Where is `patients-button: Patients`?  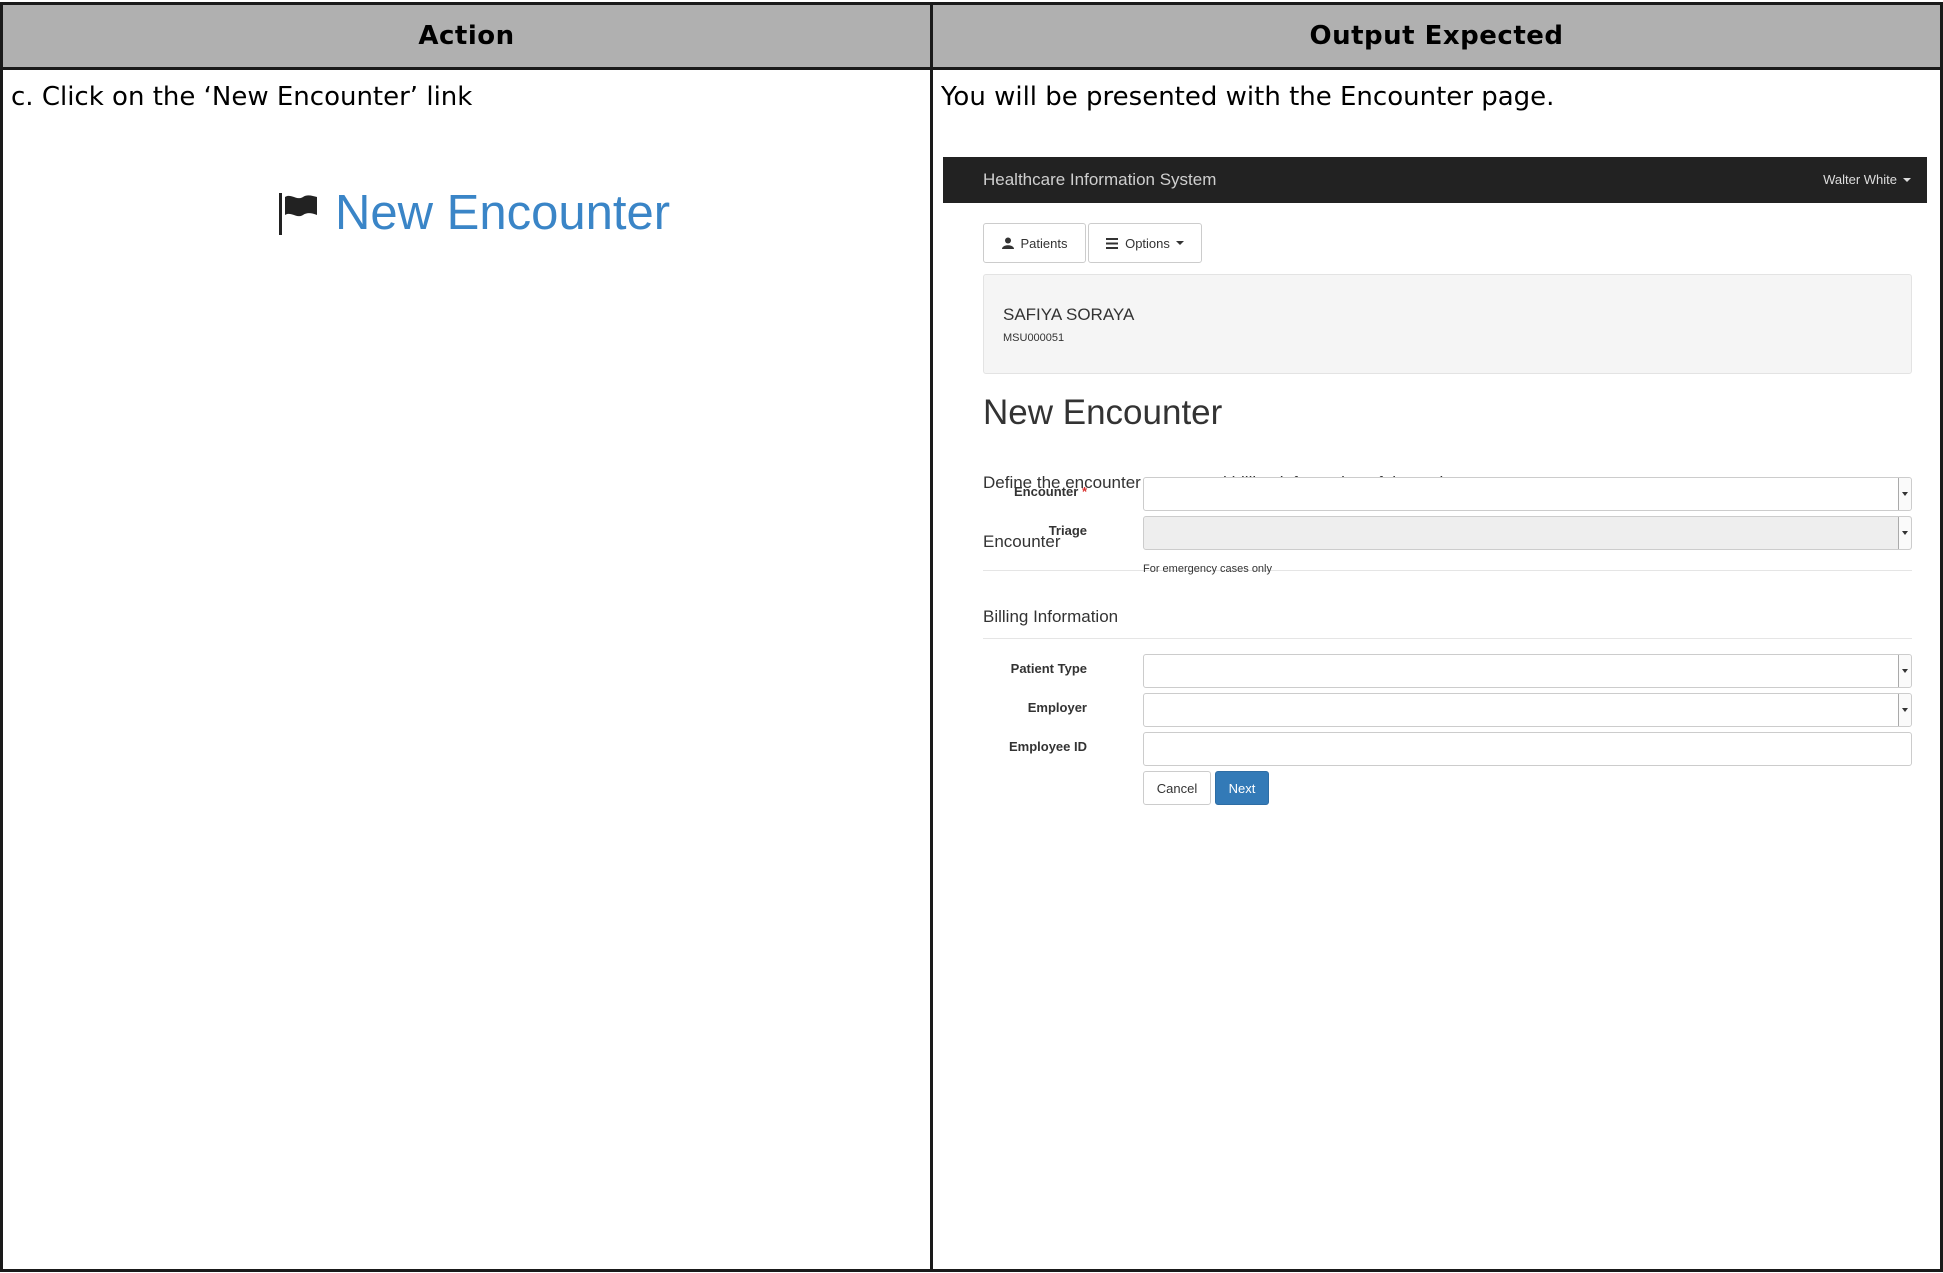
patients-button: Patients is located at coordinates (1034, 243).